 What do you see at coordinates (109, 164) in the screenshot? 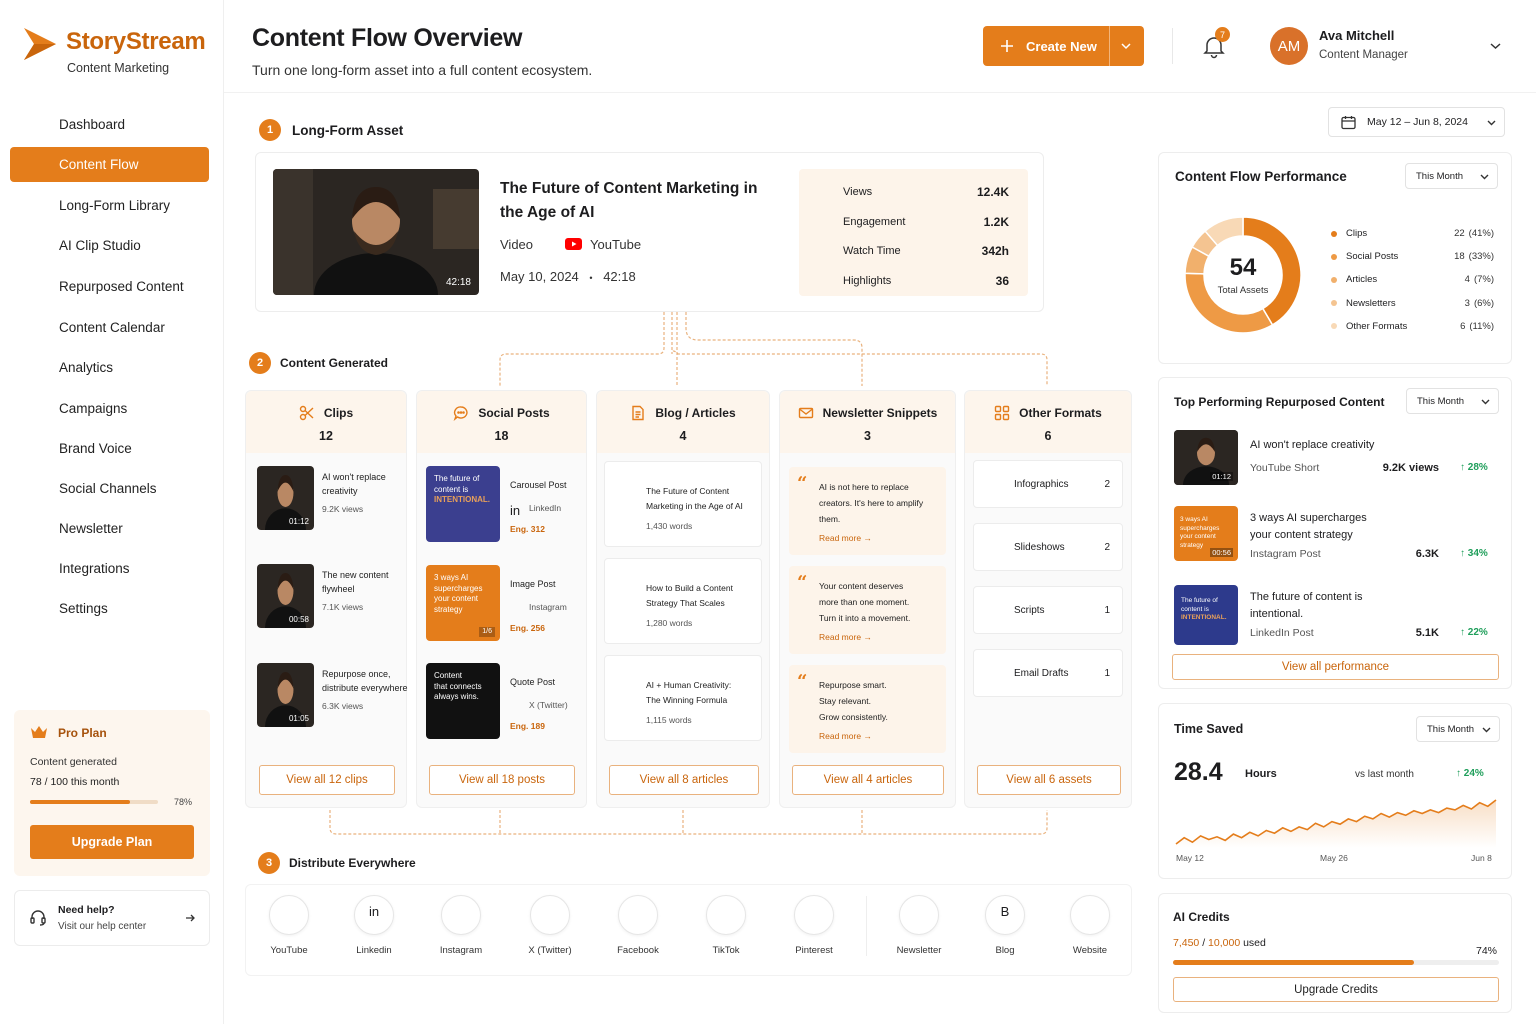
I see `sidebar-item-content-flow: Content Flow` at bounding box center [109, 164].